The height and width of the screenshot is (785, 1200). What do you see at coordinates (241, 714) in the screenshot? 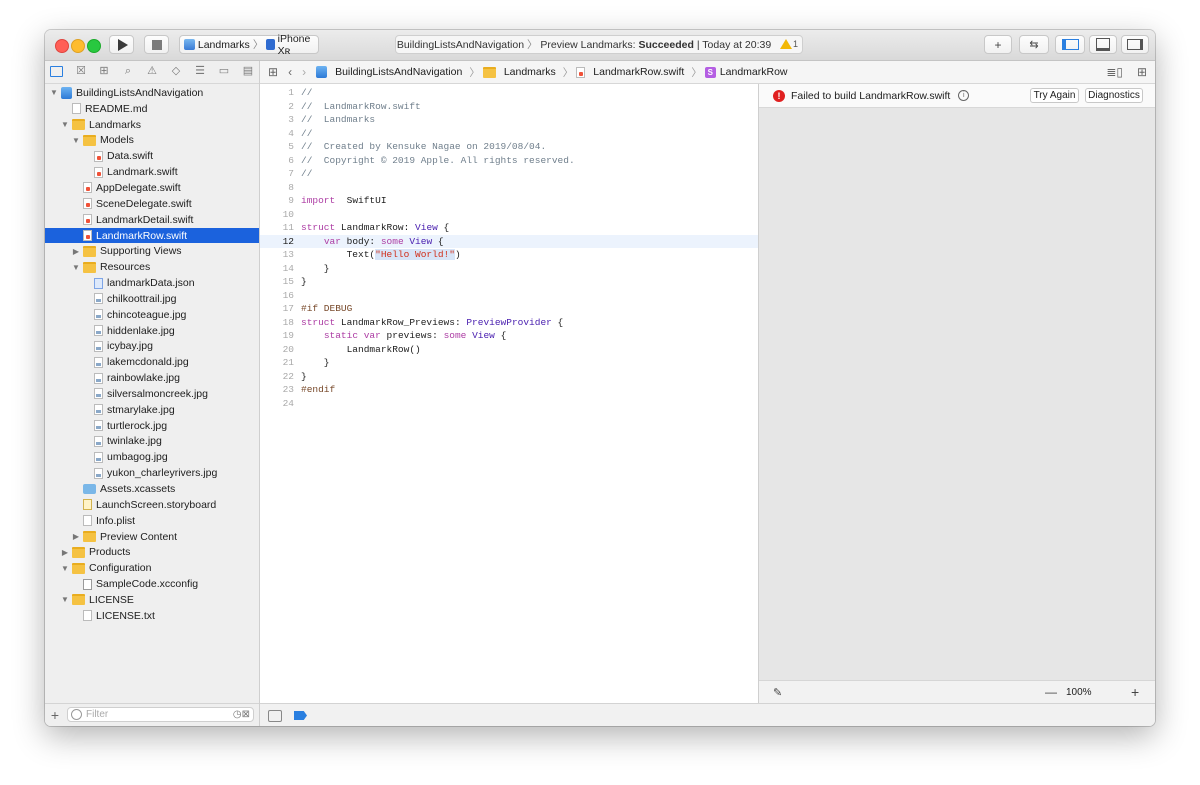
I see `recent-files-filter-icon: ◷⊠` at bounding box center [241, 714].